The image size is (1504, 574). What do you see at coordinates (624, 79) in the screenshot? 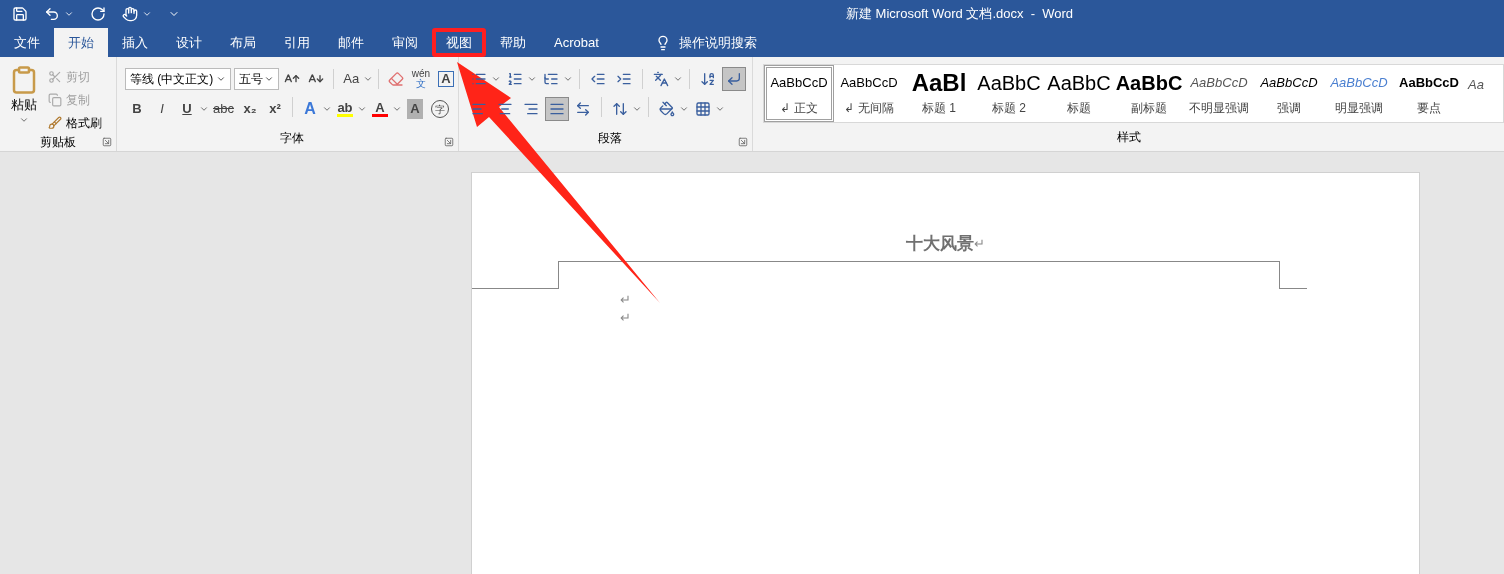
I see `increase-indent-icon` at bounding box center [624, 79].